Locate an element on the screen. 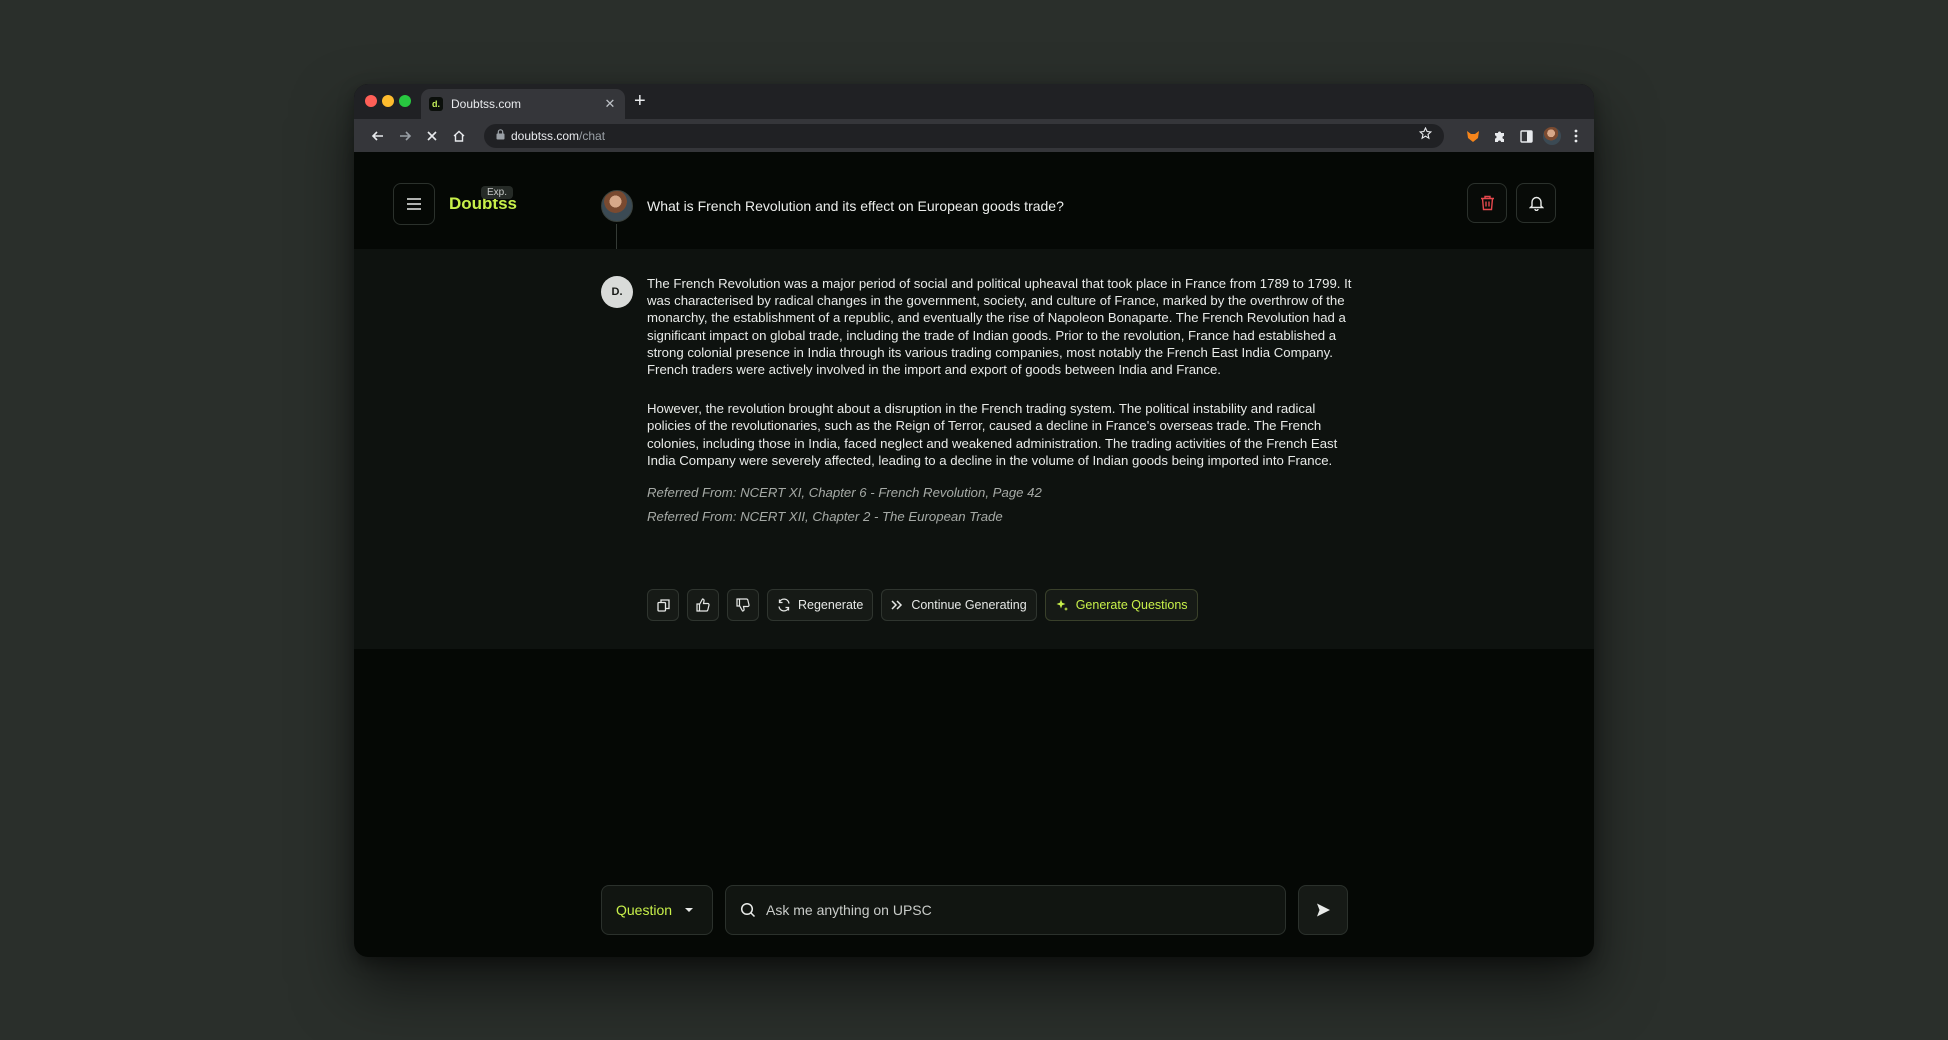 The height and width of the screenshot is (1040, 1948). search-input is located at coordinates (1006, 910).